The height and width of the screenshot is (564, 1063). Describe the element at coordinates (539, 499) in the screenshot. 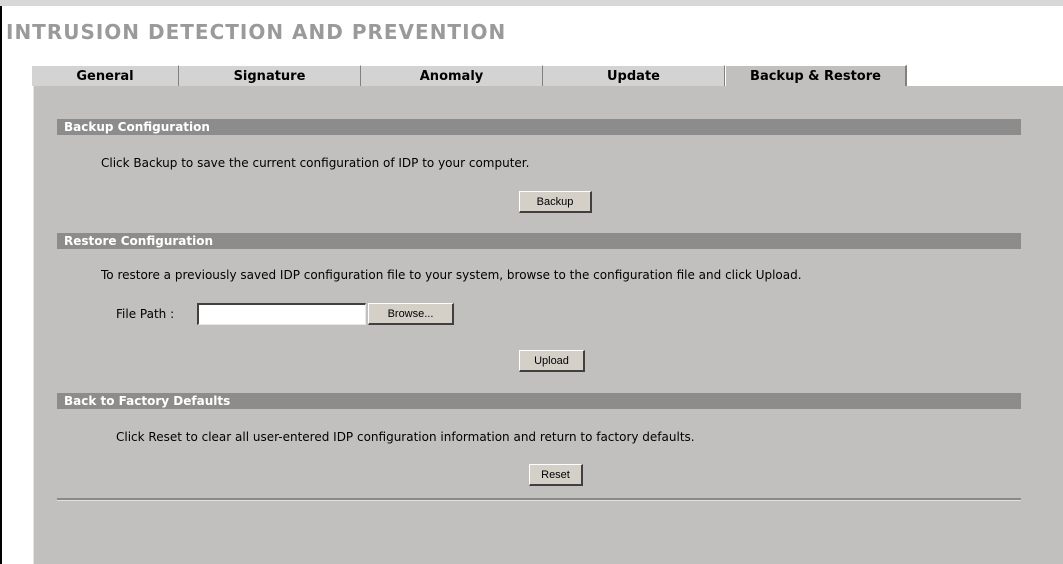

I see `divider` at that location.